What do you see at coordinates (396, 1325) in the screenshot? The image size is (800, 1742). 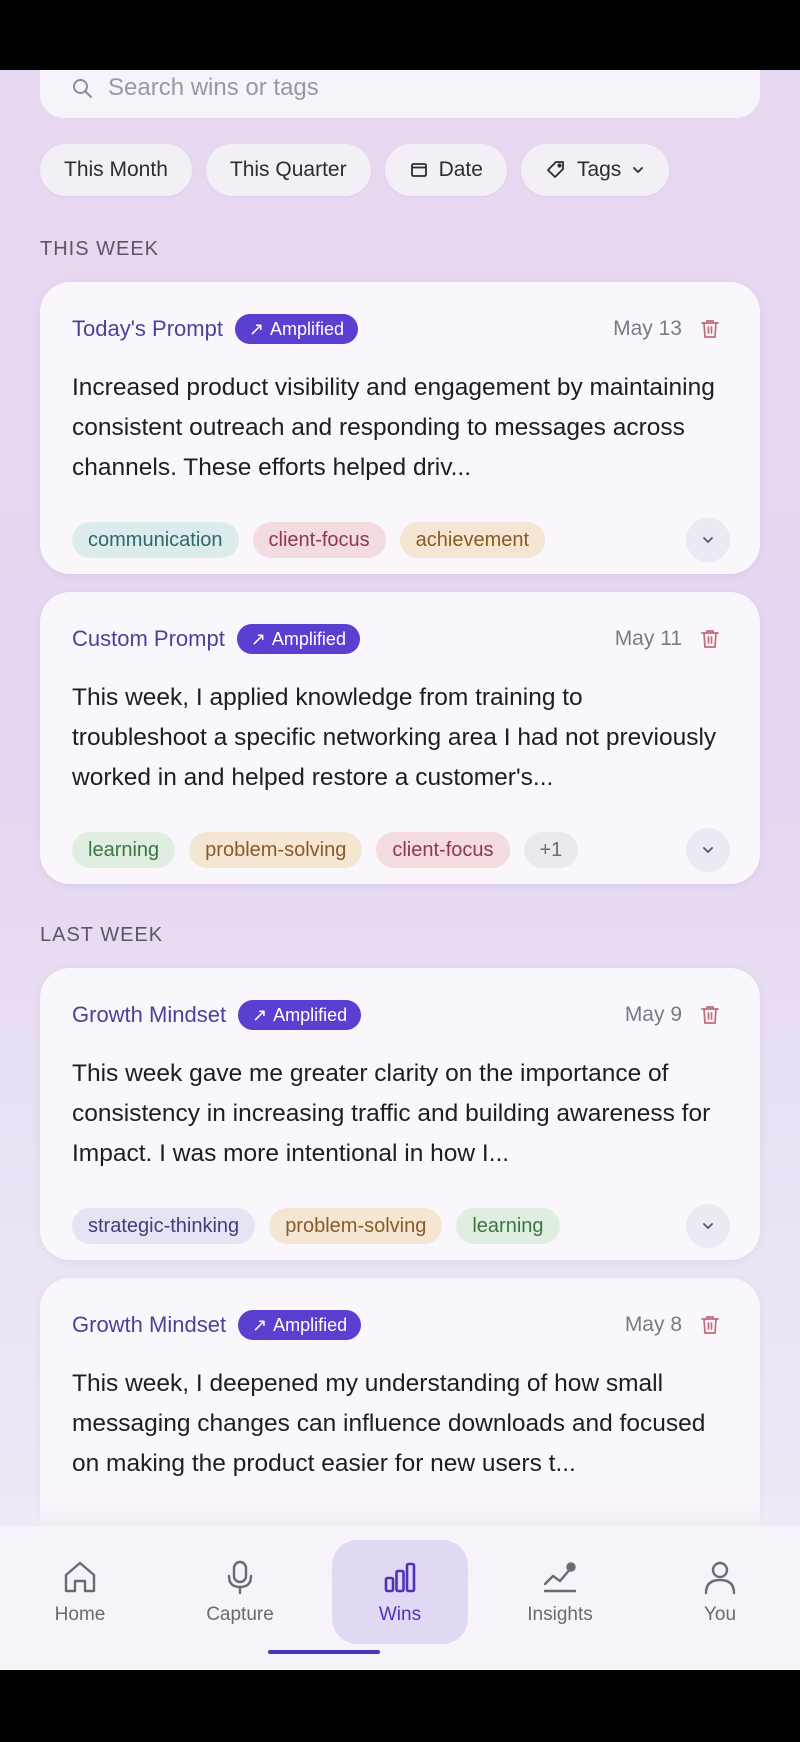 I see `card-header: Growth Mindset ↗ Amplified May 8` at bounding box center [396, 1325].